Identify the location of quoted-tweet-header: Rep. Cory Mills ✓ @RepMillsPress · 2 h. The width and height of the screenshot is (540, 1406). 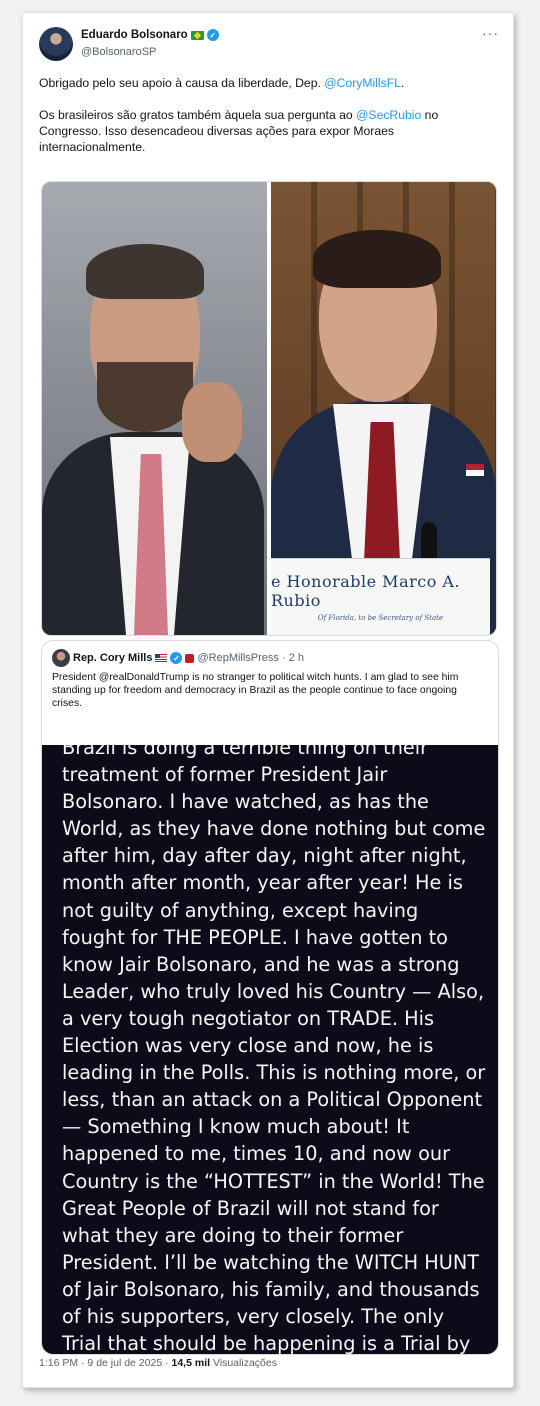
(178, 658).